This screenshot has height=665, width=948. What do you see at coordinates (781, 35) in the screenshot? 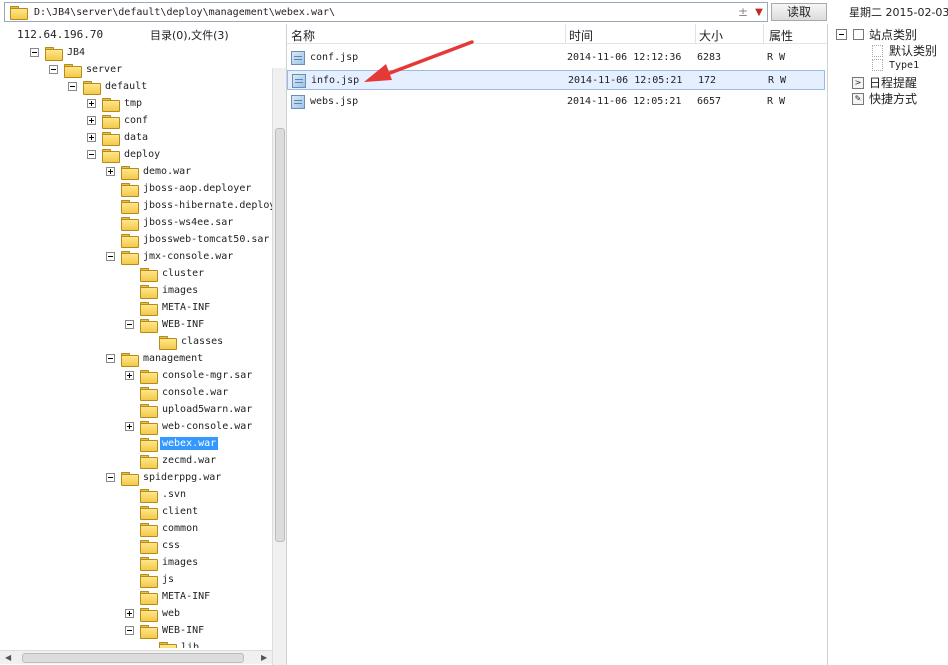
I see `column-attr: 属性` at bounding box center [781, 35].